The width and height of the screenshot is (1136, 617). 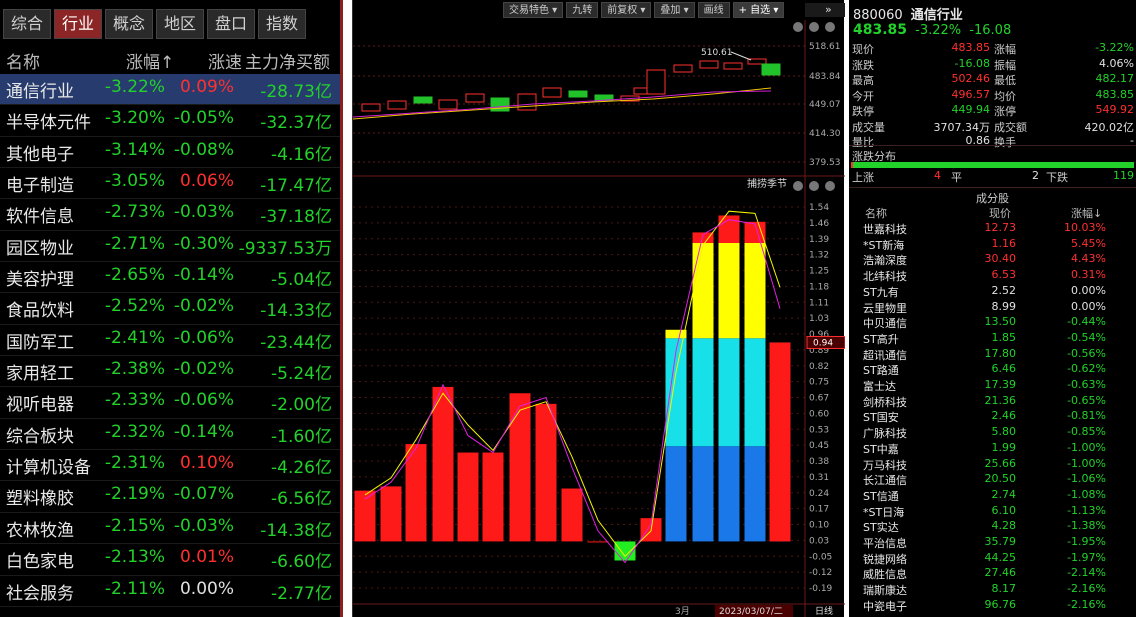 I want to click on component-row: ST信通 2.74 -1.08%, so click(x=992, y=495).